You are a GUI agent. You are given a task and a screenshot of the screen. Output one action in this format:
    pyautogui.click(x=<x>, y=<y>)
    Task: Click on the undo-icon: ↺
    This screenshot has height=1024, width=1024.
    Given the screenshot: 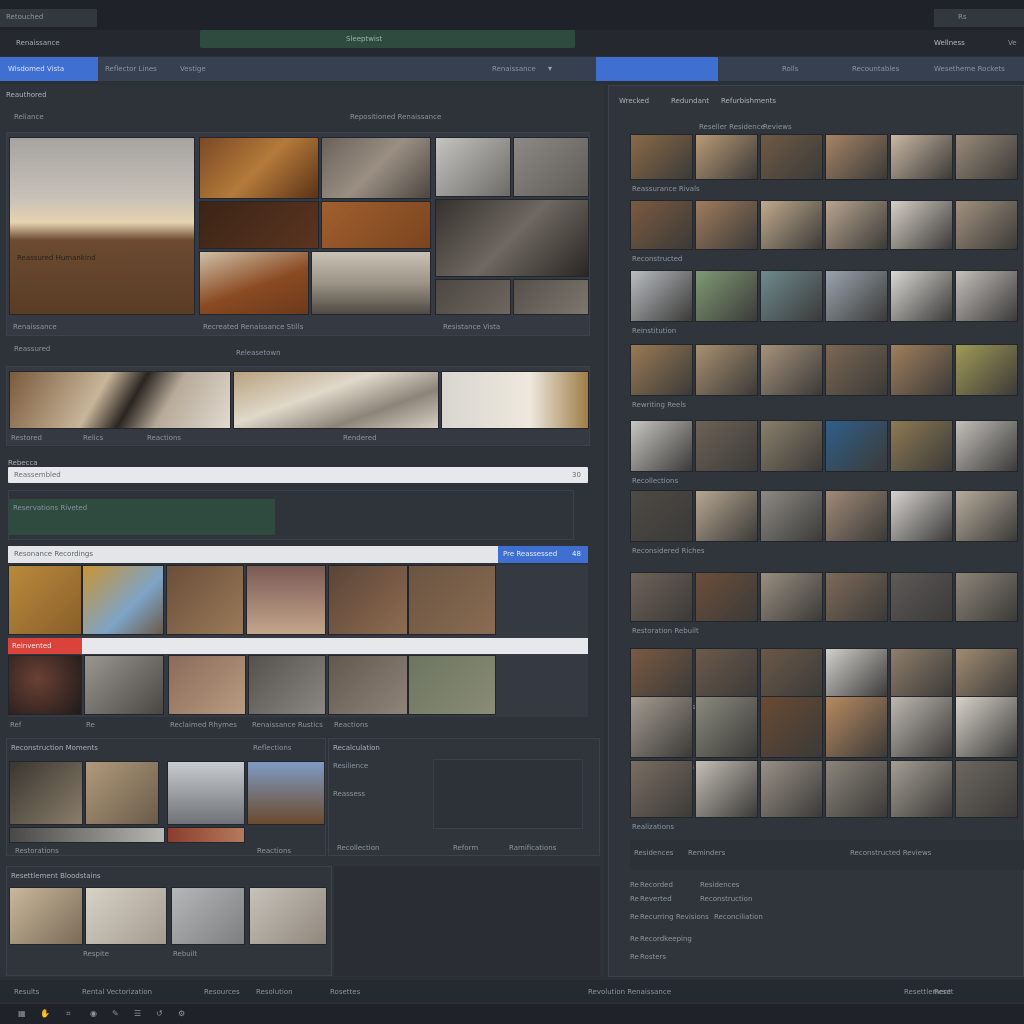 What is the action you would take?
    pyautogui.click(x=159, y=1014)
    